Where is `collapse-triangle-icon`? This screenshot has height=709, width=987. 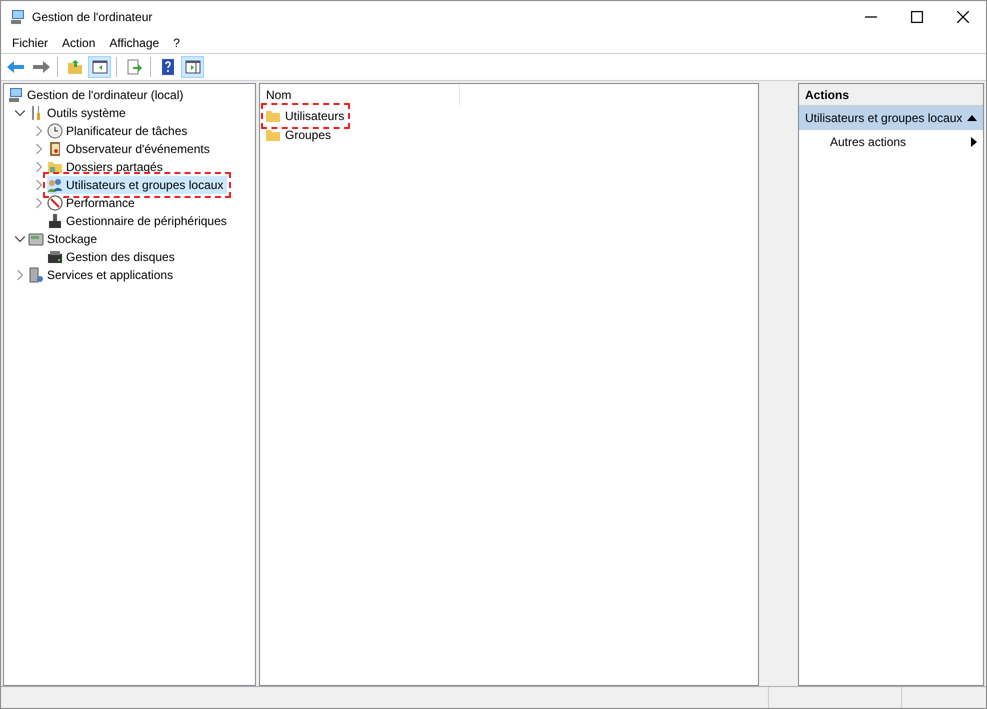
collapse-triangle-icon is located at coordinates (972, 118).